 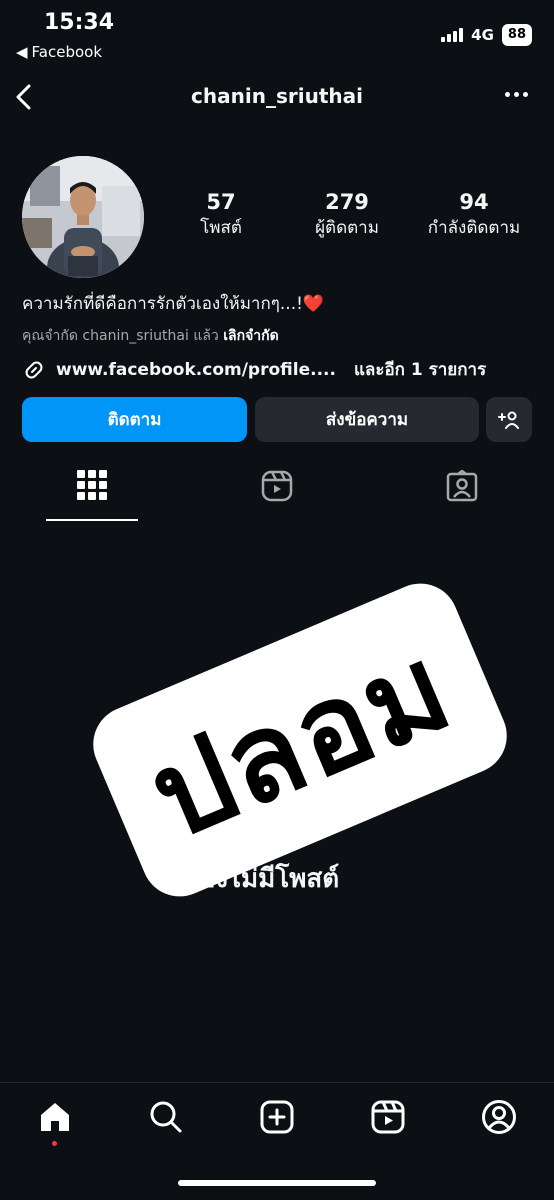 I want to click on nav-home, so click(x=55, y=1117).